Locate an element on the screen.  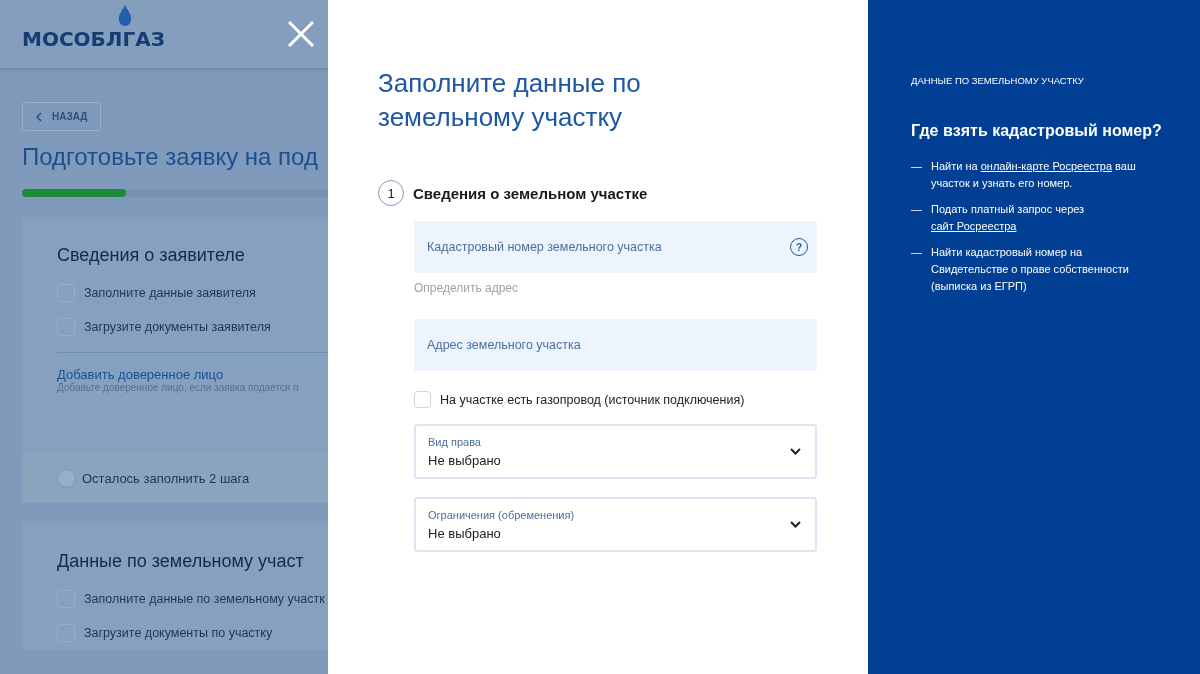
checkbox-label: На участке есть газопровод (источник подключения) is located at coordinates (592, 399).